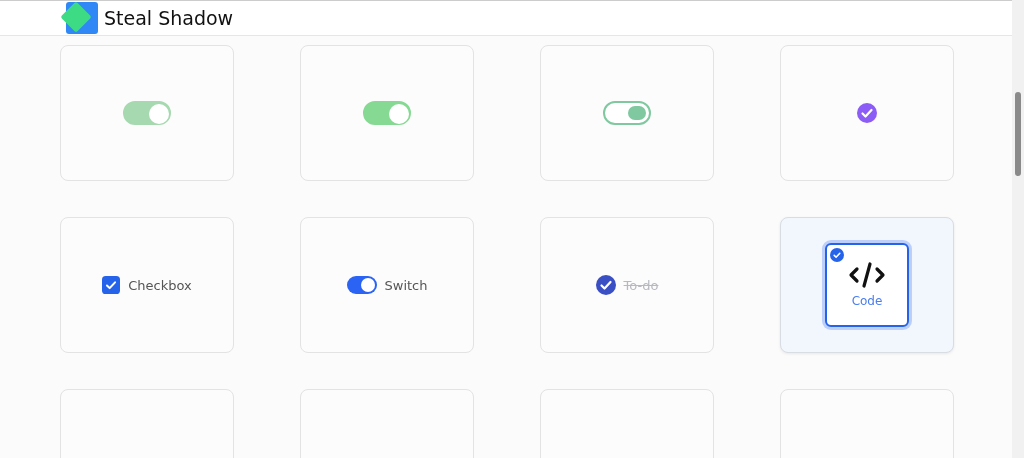 This screenshot has height=458, width=1024. Describe the element at coordinates (160, 285) in the screenshot. I see `checkbox-label: Checkbox` at that location.